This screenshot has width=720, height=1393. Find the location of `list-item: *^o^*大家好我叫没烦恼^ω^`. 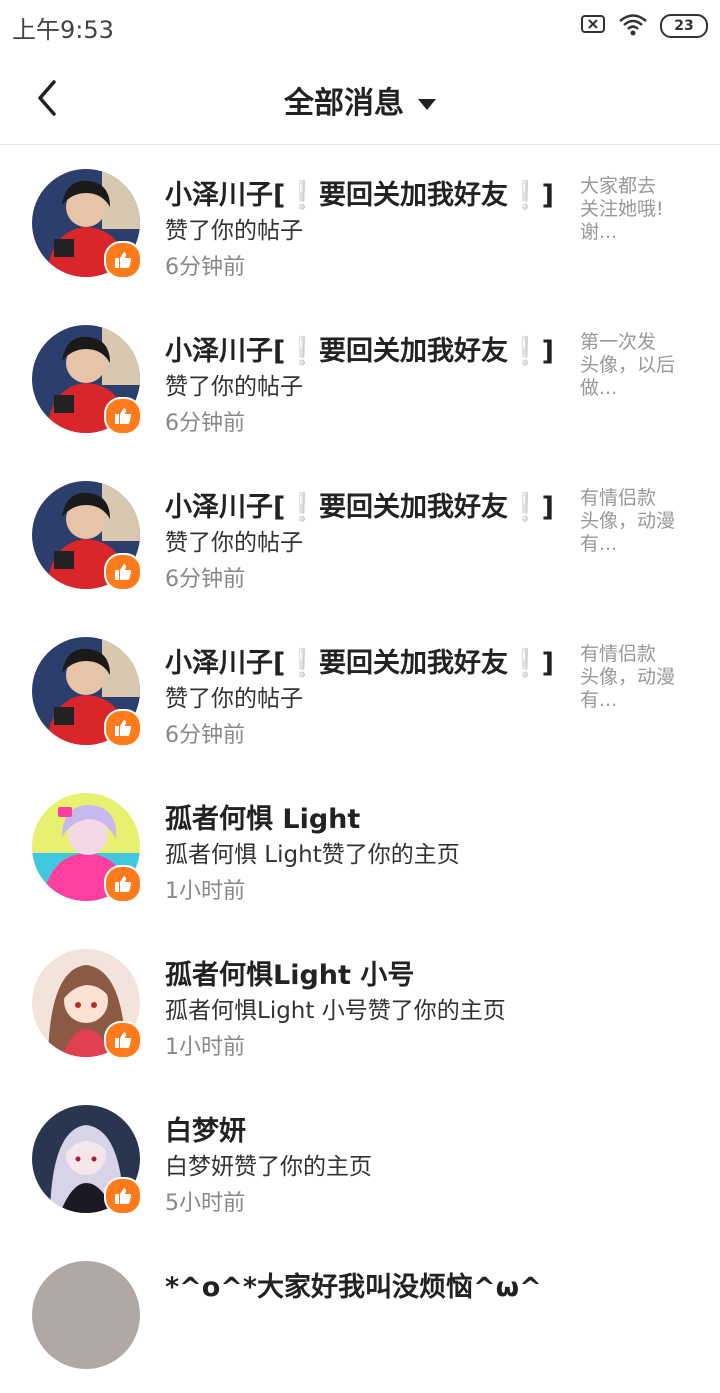

list-item: *^o^*大家好我叫没烦恼^ω^ is located at coordinates (360, 1315).